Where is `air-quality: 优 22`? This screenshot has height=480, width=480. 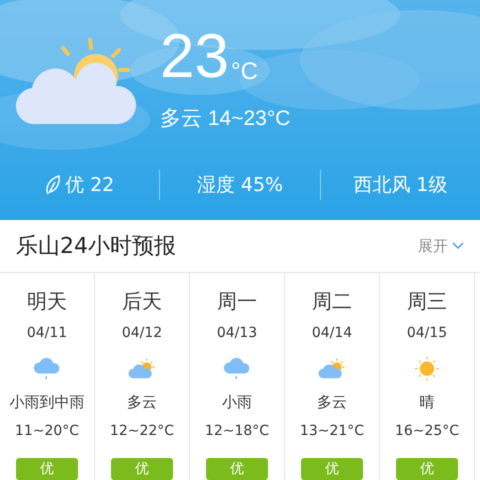 air-quality: 优 22 is located at coordinates (89, 185).